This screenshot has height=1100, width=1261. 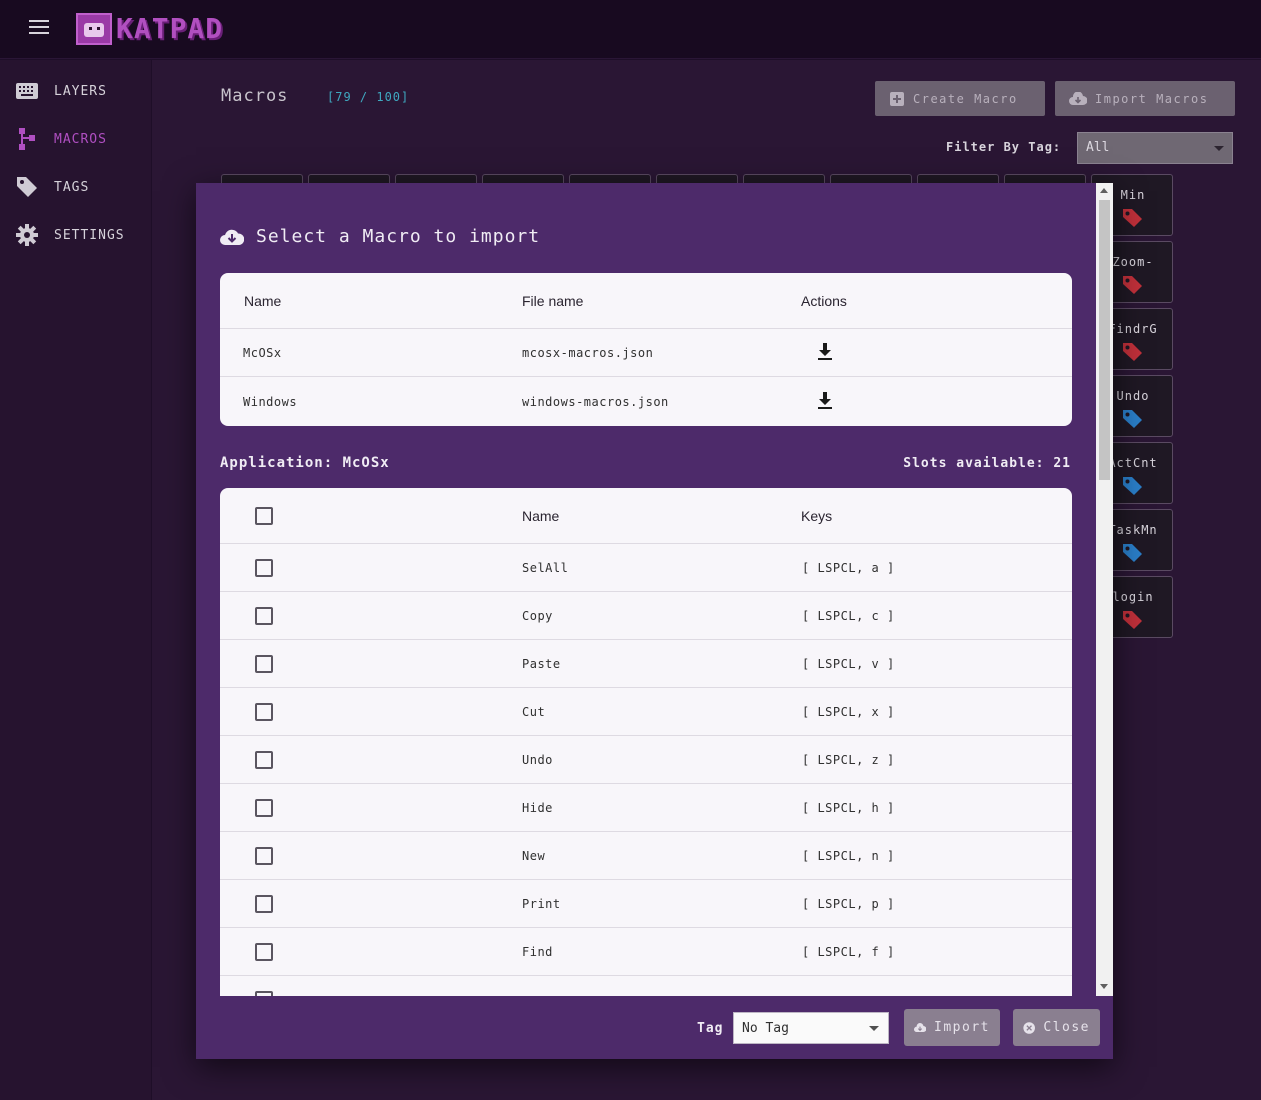 I want to click on table-row: Print [ LSPCL, p ], so click(x=646, y=904).